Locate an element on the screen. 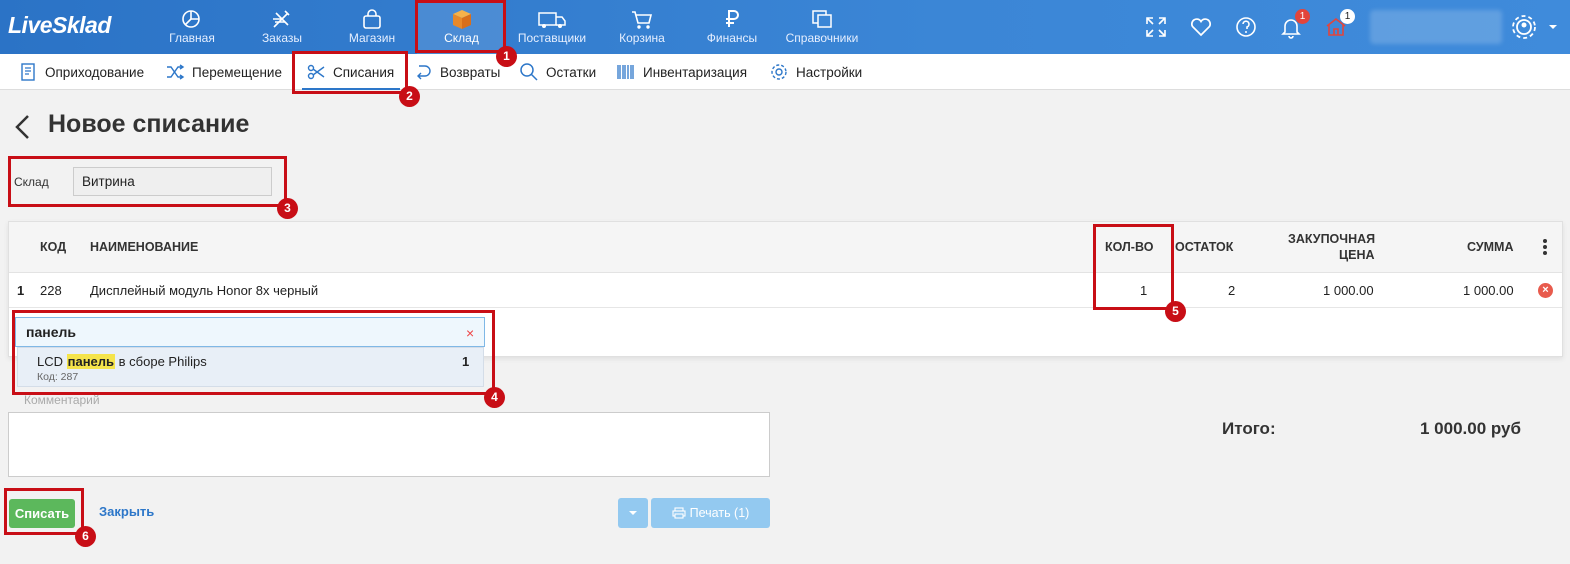 The width and height of the screenshot is (1570, 564). subnav-settings-label: Настройки is located at coordinates (829, 72).